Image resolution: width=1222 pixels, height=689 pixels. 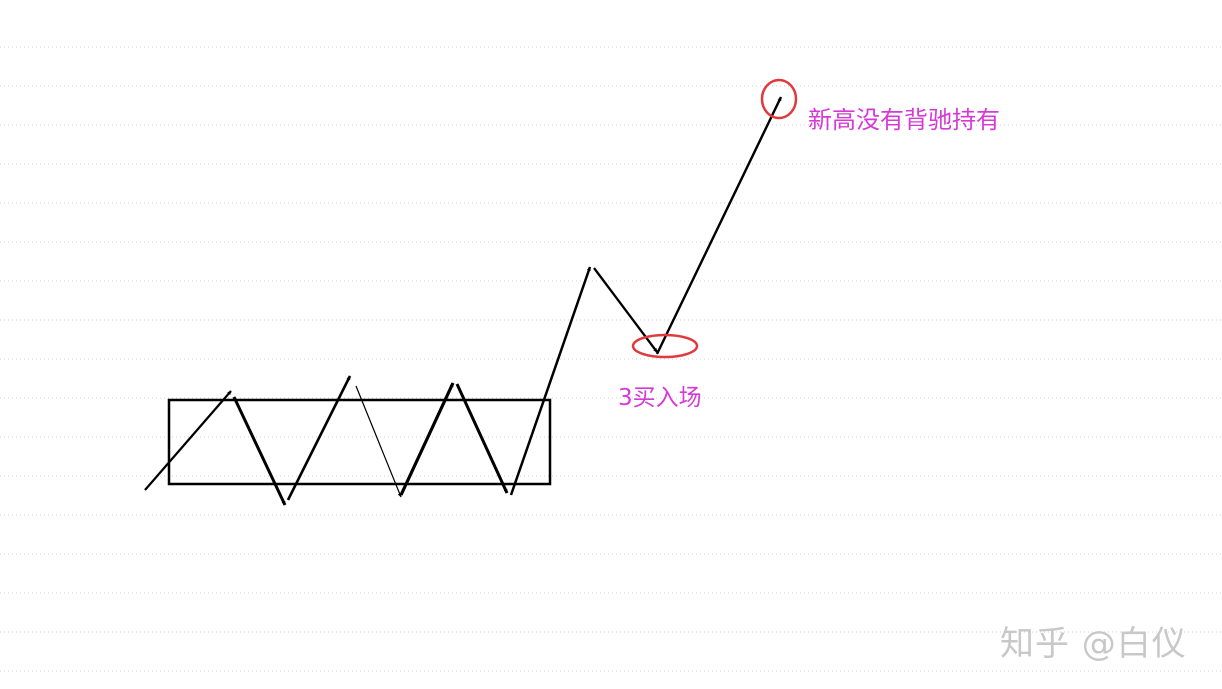 What do you see at coordinates (1093, 644) in the screenshot?
I see `zhihu-watermark: 知乎 @白仪` at bounding box center [1093, 644].